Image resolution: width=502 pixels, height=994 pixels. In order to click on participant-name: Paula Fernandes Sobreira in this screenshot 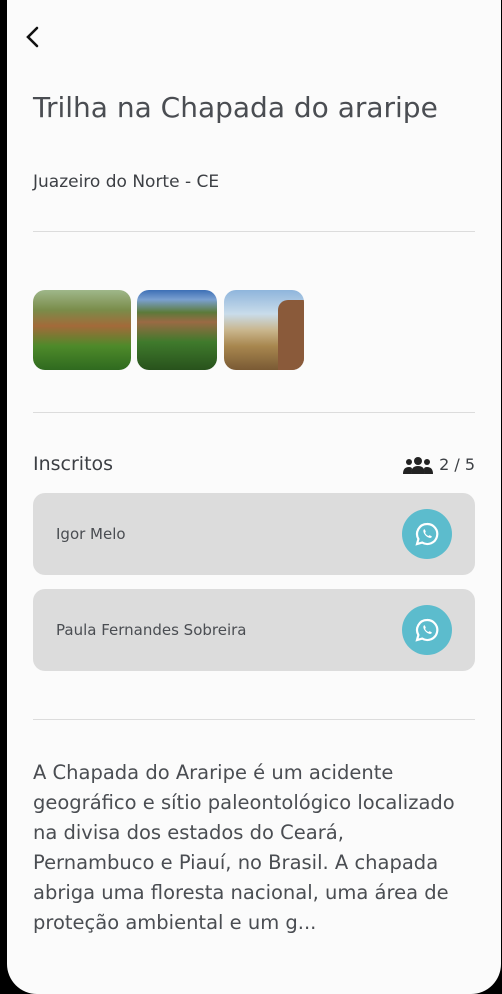, I will do `click(151, 630)`.